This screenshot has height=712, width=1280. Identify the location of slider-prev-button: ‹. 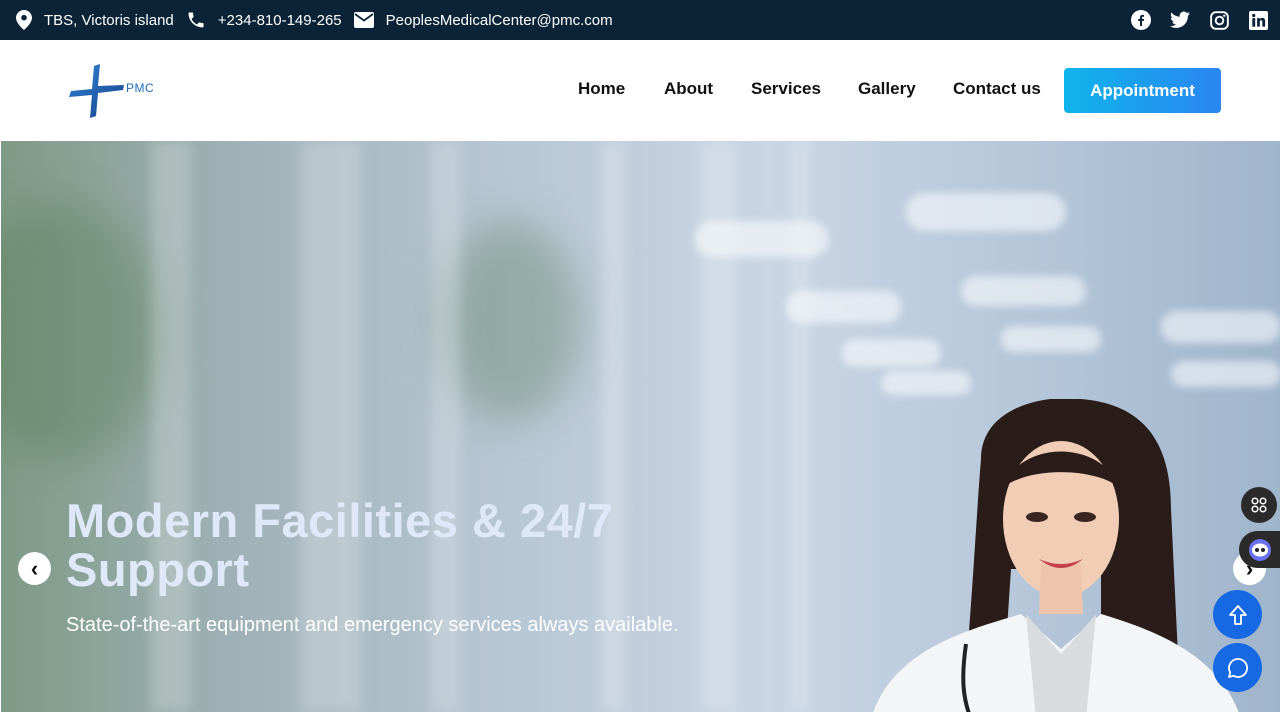
(34, 568).